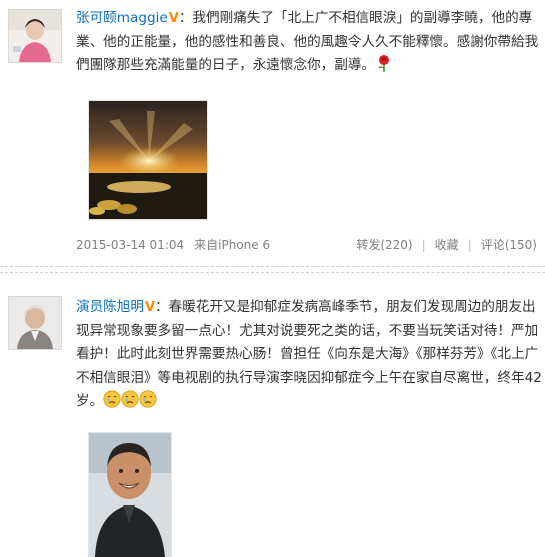 Image resolution: width=545 pixels, height=557 pixels. I want to click on post-time: 2015-03-14 01:04, so click(130, 245).